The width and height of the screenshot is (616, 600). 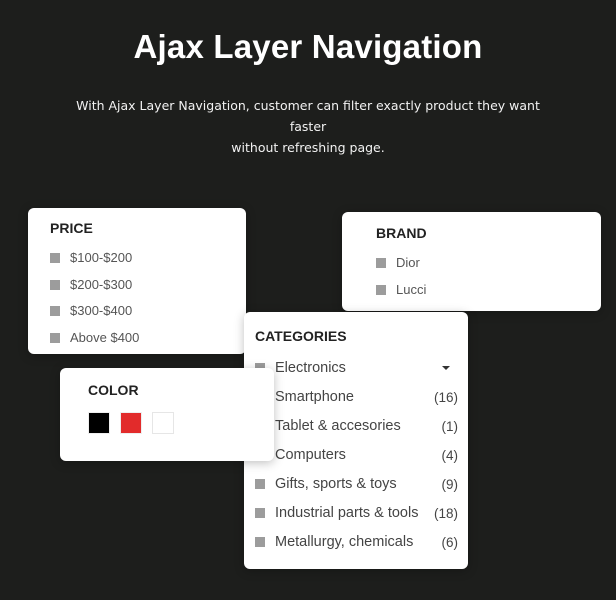 I want to click on category-count: (18), so click(x=445, y=513).